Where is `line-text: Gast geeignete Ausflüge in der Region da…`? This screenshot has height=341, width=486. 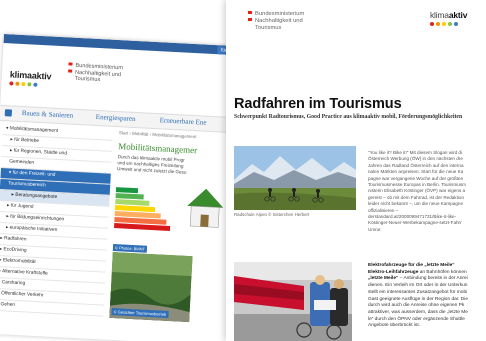 line-text: Gast geeignete Ausflüge in der Region da… is located at coordinates (418, 299).